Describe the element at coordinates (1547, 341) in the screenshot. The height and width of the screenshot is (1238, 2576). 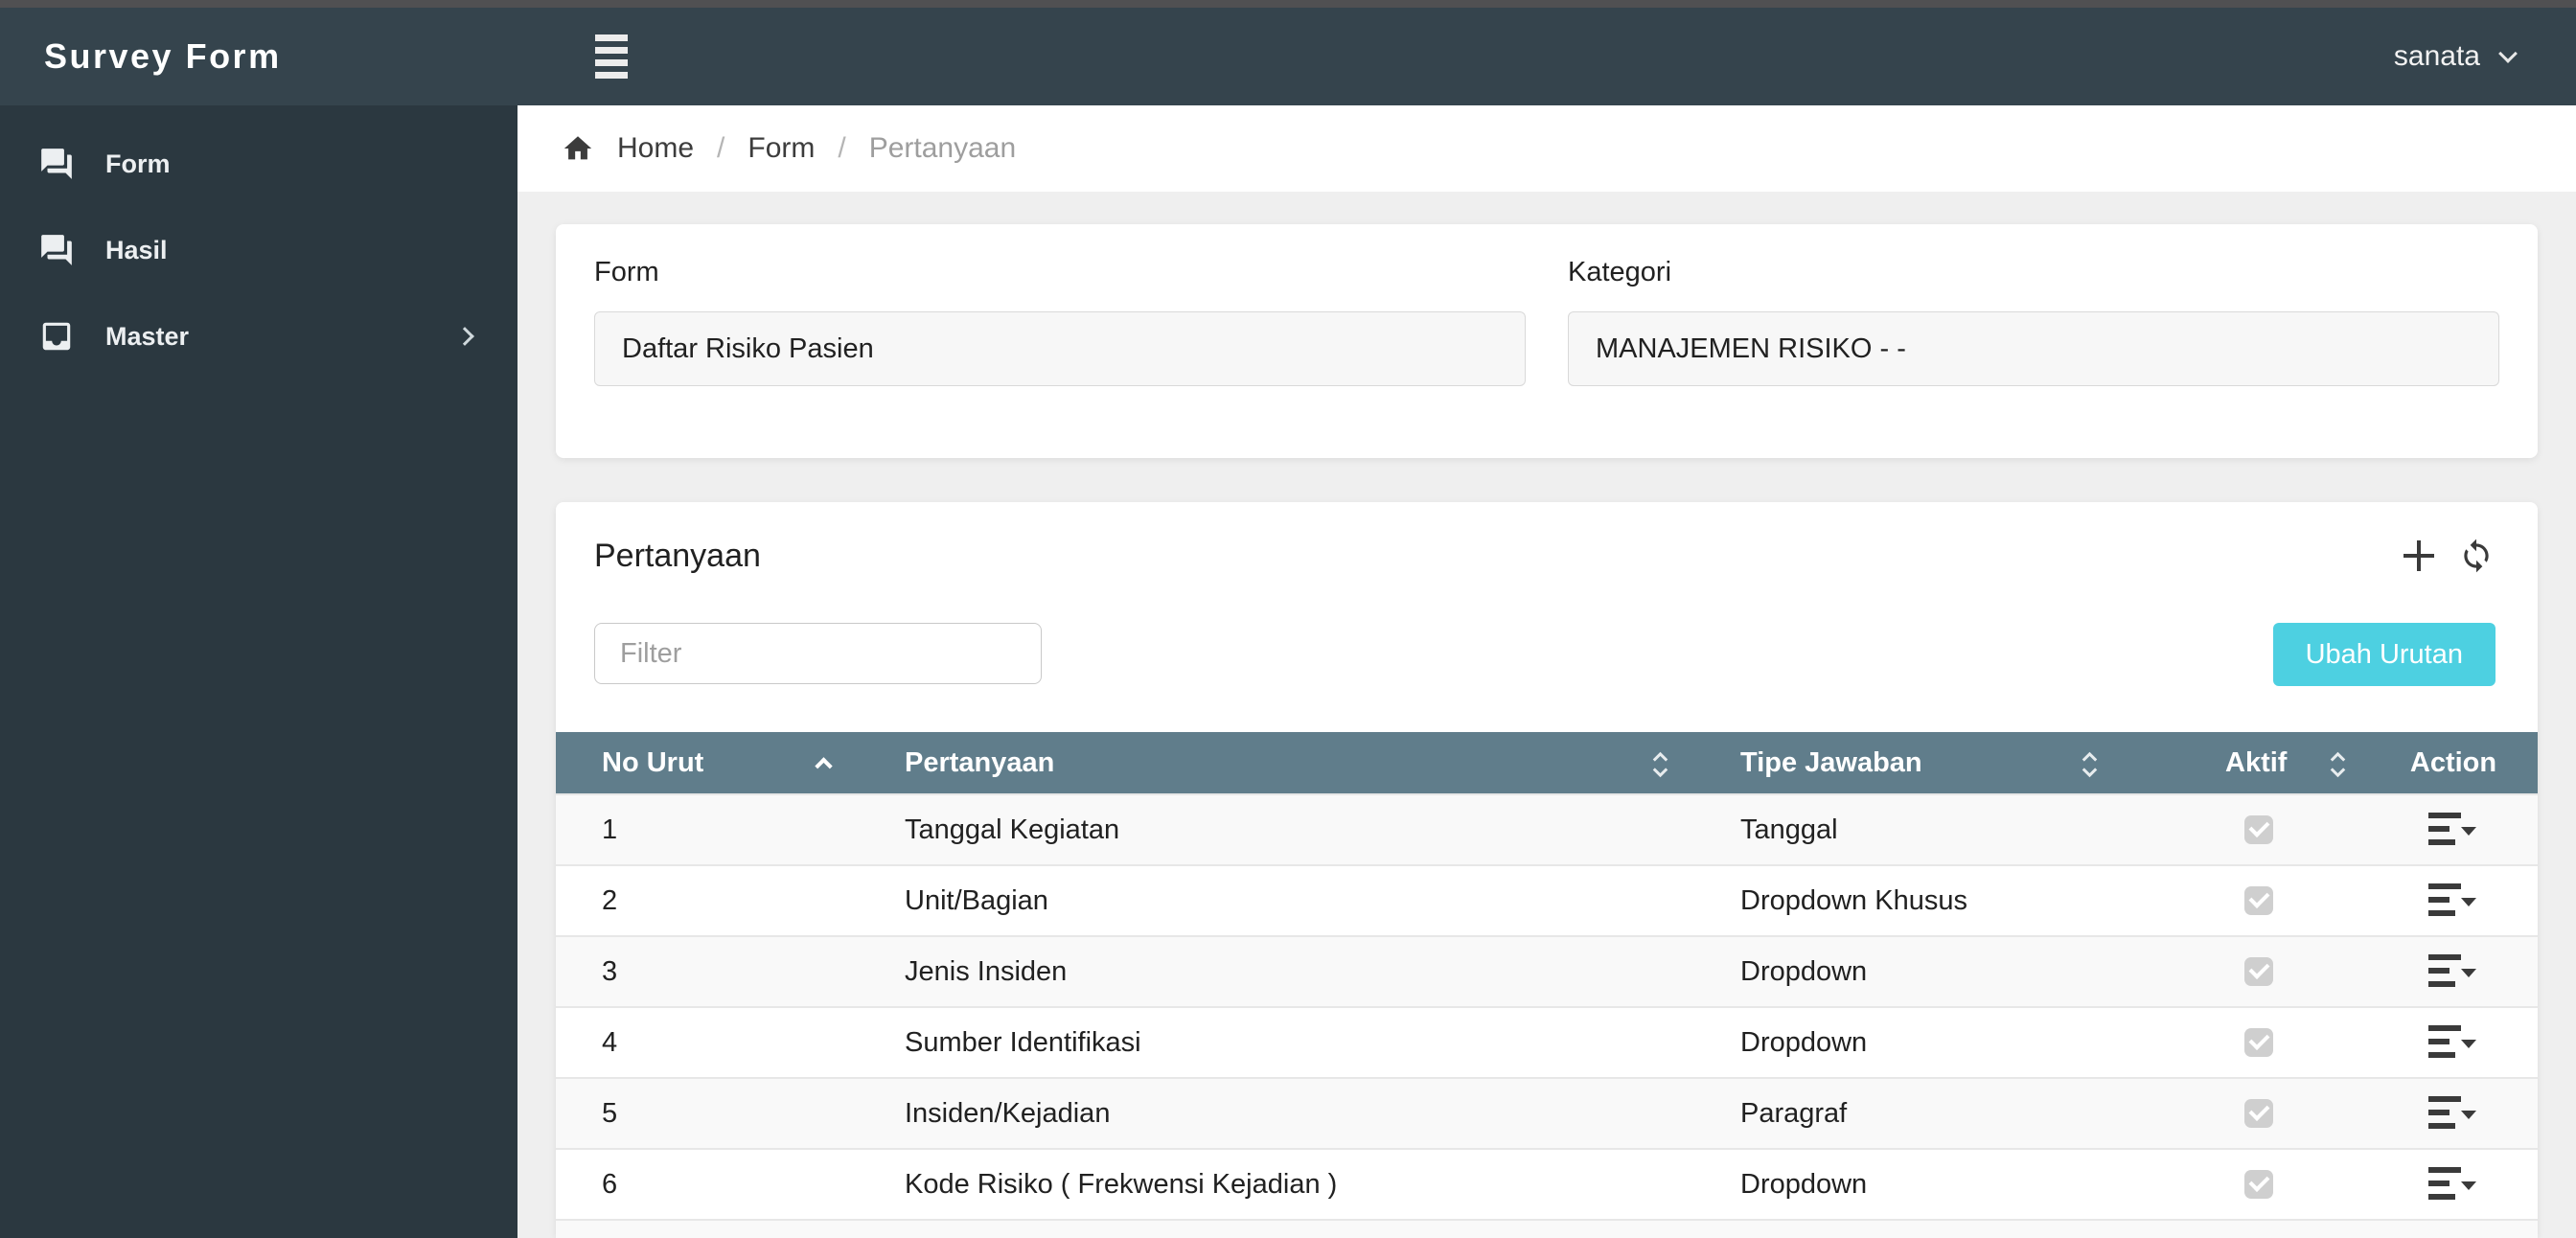
I see `form-info-card: Form Kategori` at that location.